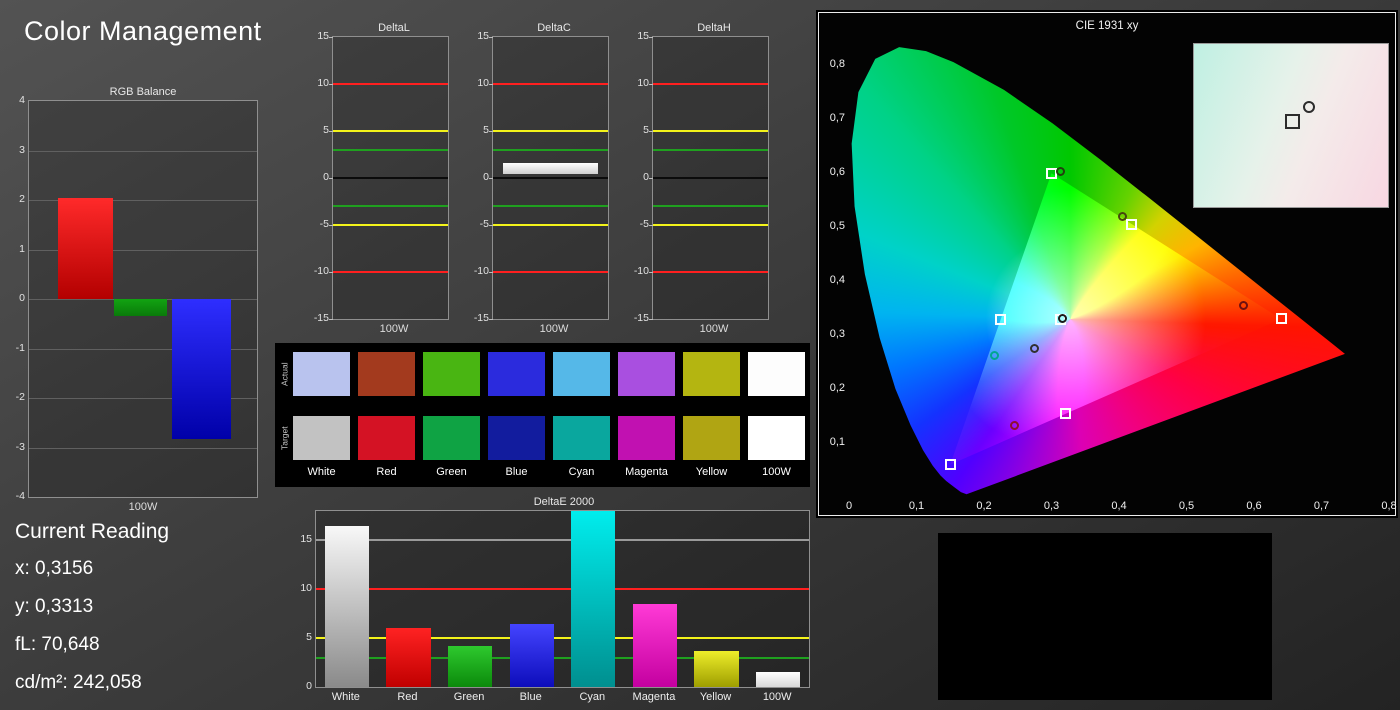 The width and height of the screenshot is (1400, 710). Describe the element at coordinates (57, 644) in the screenshot. I see `reading-fl: fL: 70,648` at that location.